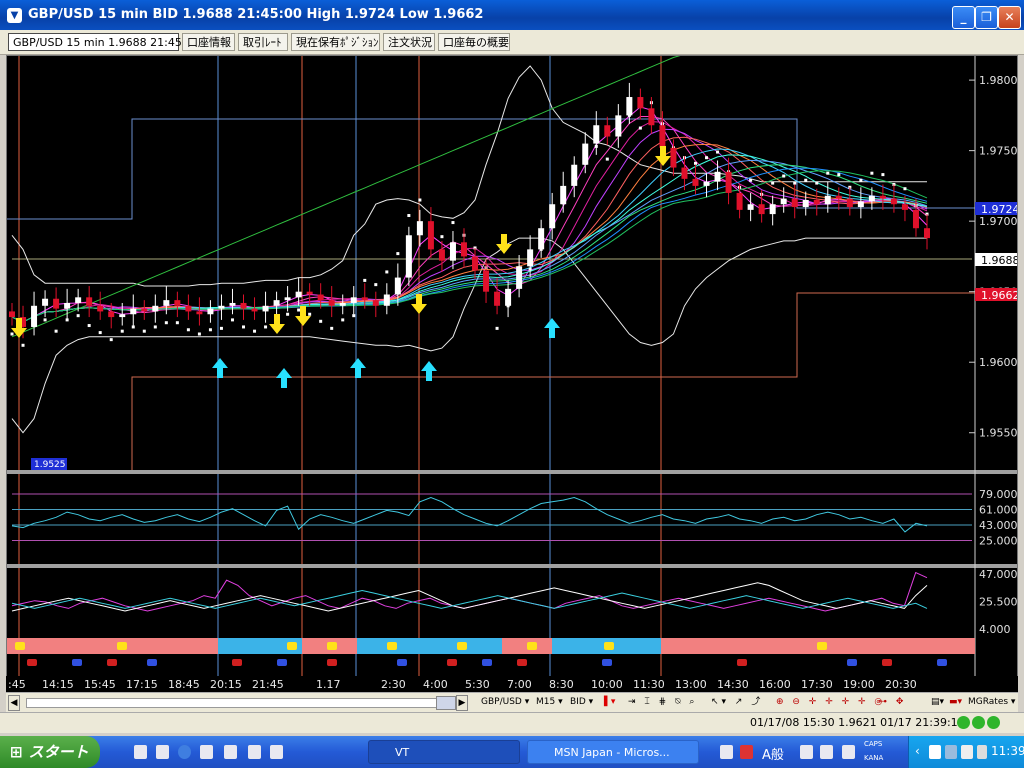 This screenshot has width=1024, height=768. I want to click on system-tray: ‹ 11:39, so click(966, 752).